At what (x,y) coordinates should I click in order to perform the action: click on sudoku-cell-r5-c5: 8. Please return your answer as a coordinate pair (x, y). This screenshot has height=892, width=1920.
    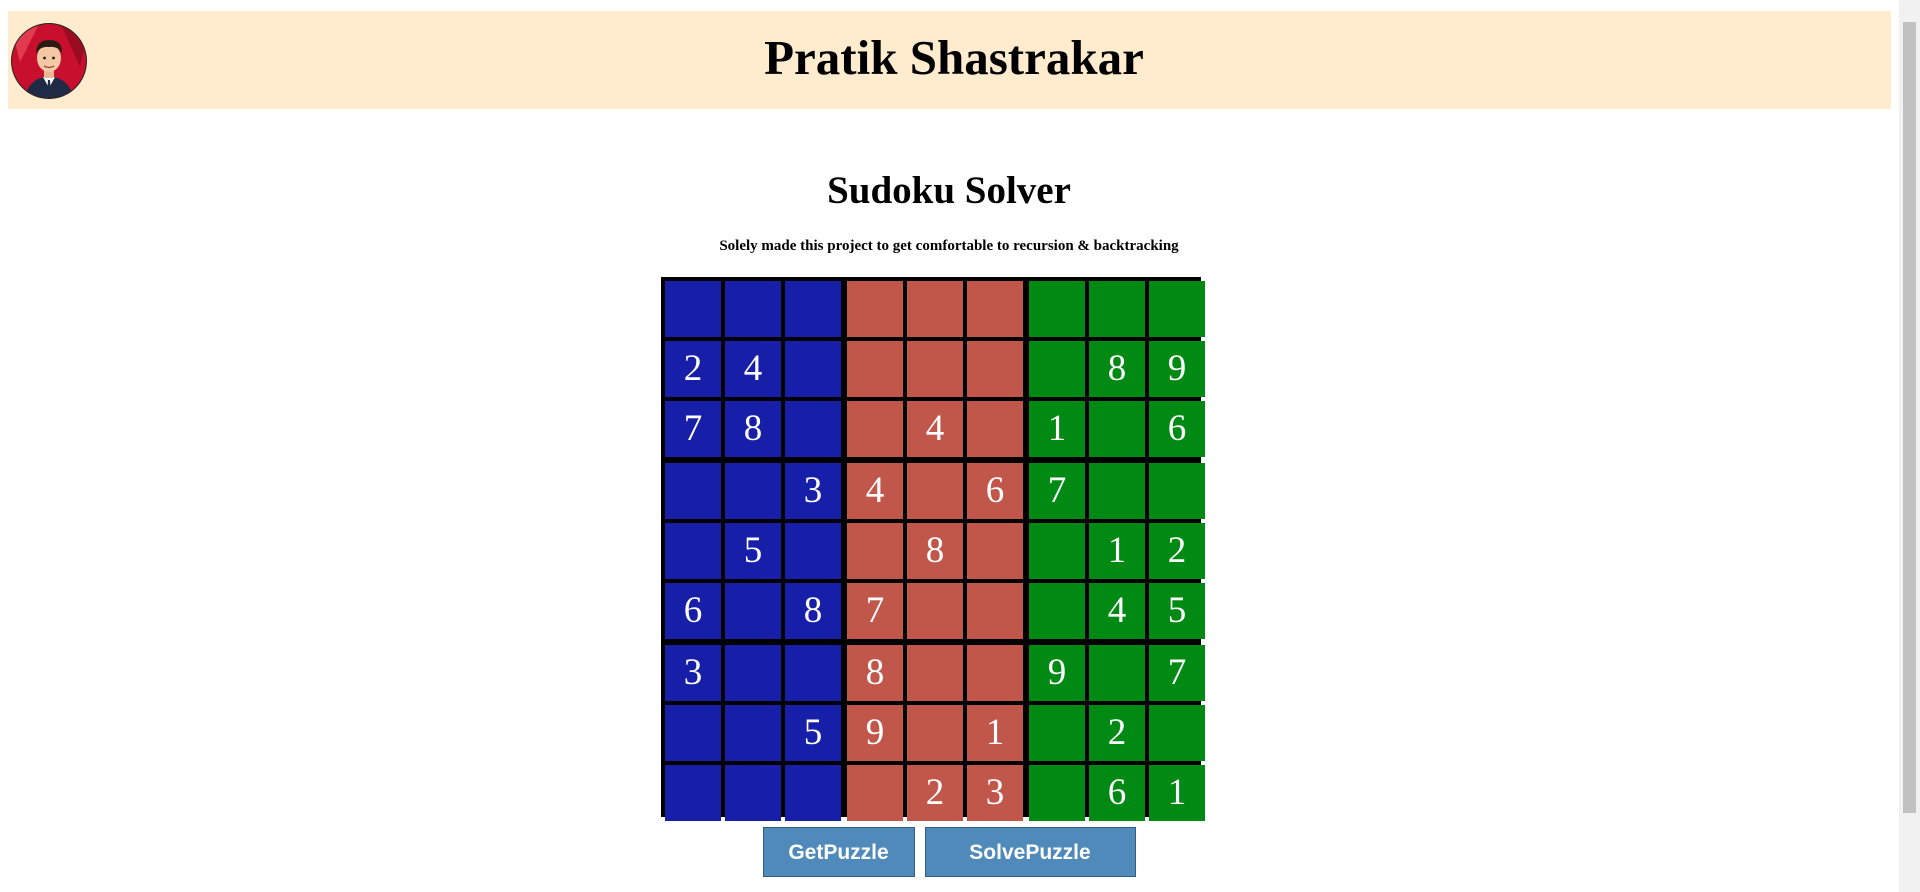
    Looking at the image, I should click on (935, 551).